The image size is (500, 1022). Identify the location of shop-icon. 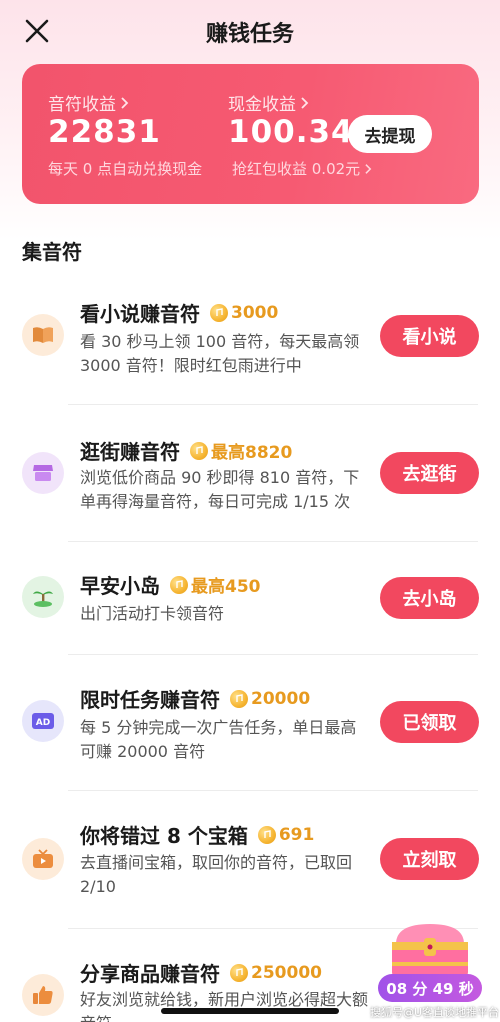
(43, 473).